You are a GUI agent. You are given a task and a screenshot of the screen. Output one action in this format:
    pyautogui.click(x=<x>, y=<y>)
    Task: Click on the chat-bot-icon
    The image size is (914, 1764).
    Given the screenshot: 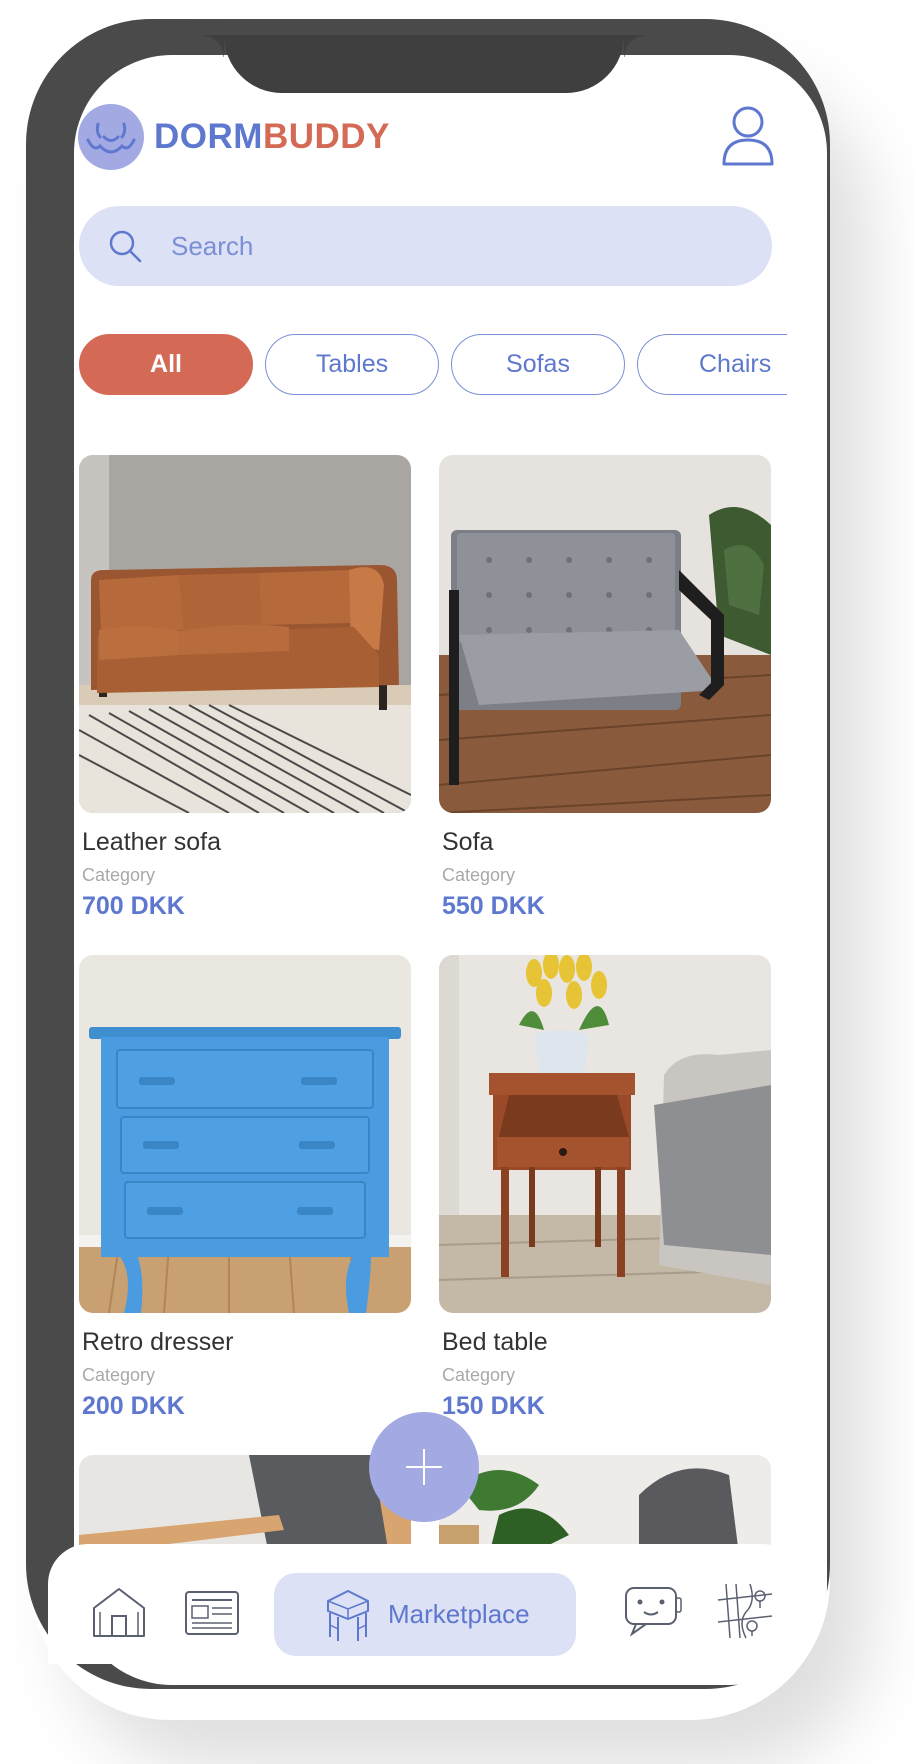 What is the action you would take?
    pyautogui.click(x=653, y=1612)
    